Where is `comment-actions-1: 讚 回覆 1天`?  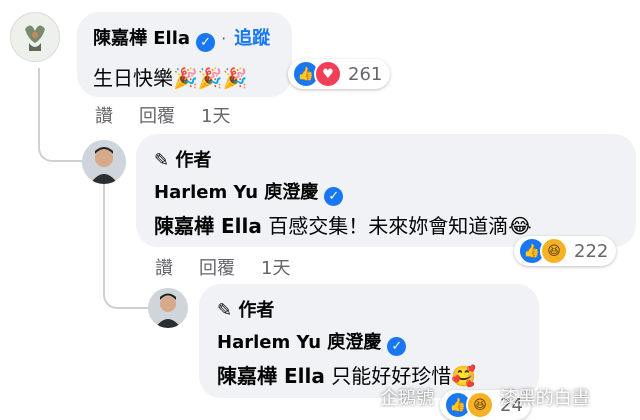 comment-actions-1: 讚 回覆 1天 is located at coordinates (162, 115).